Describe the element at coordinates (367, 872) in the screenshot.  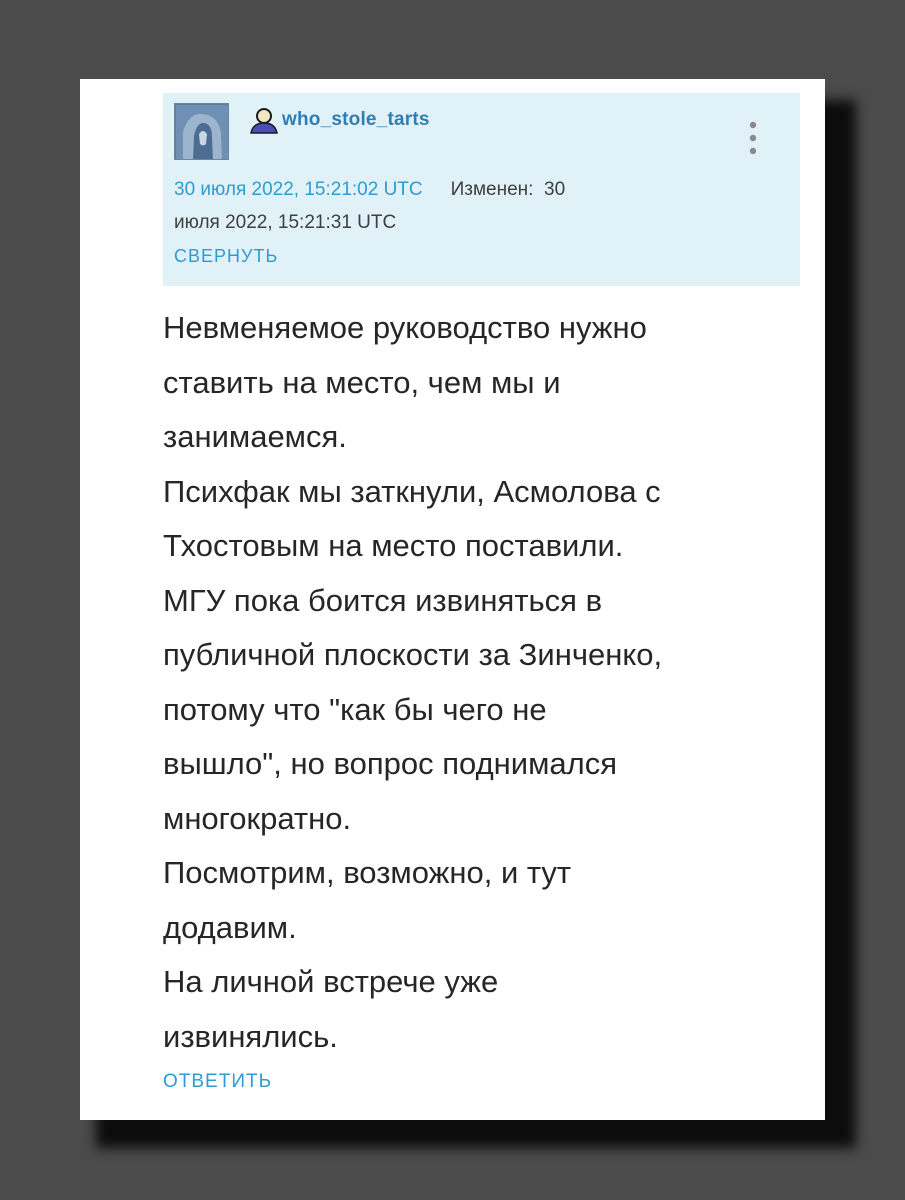
I see `body-line: Посмотрим, возможно, и тут` at that location.